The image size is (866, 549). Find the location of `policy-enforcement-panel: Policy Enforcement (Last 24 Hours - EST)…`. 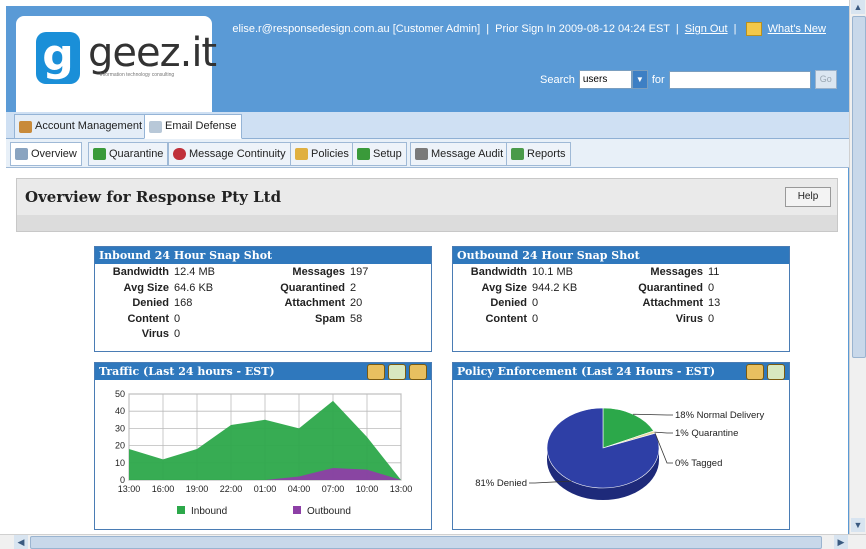

policy-enforcement-panel: Policy Enforcement (Last 24 Hours - EST)… is located at coordinates (621, 446).